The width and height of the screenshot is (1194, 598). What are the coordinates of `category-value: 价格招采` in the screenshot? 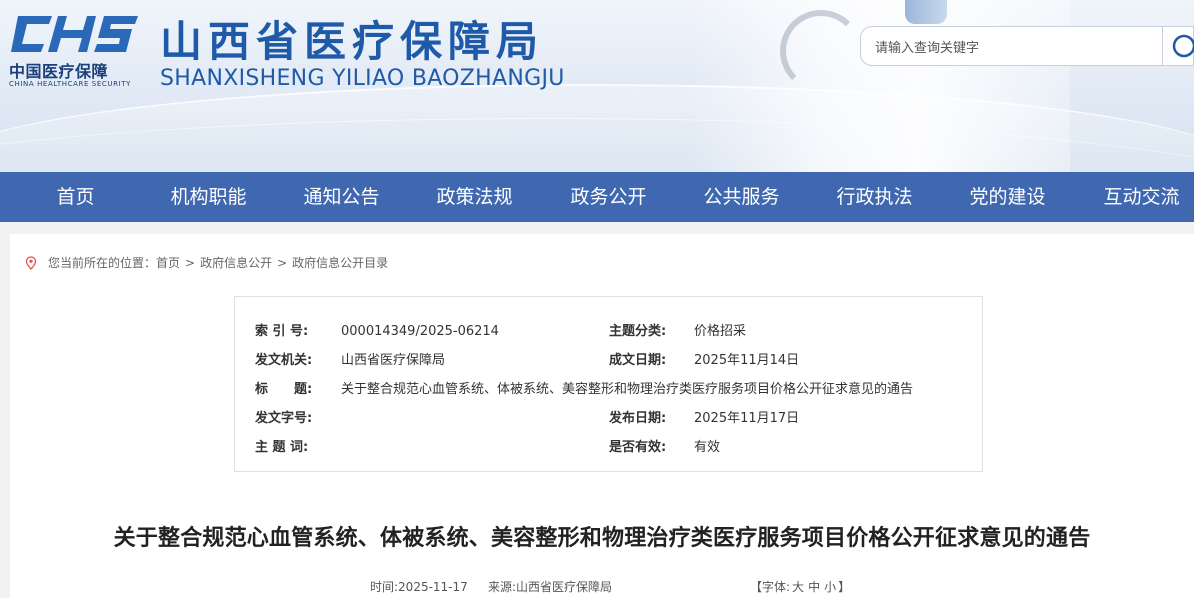 It's located at (720, 331).